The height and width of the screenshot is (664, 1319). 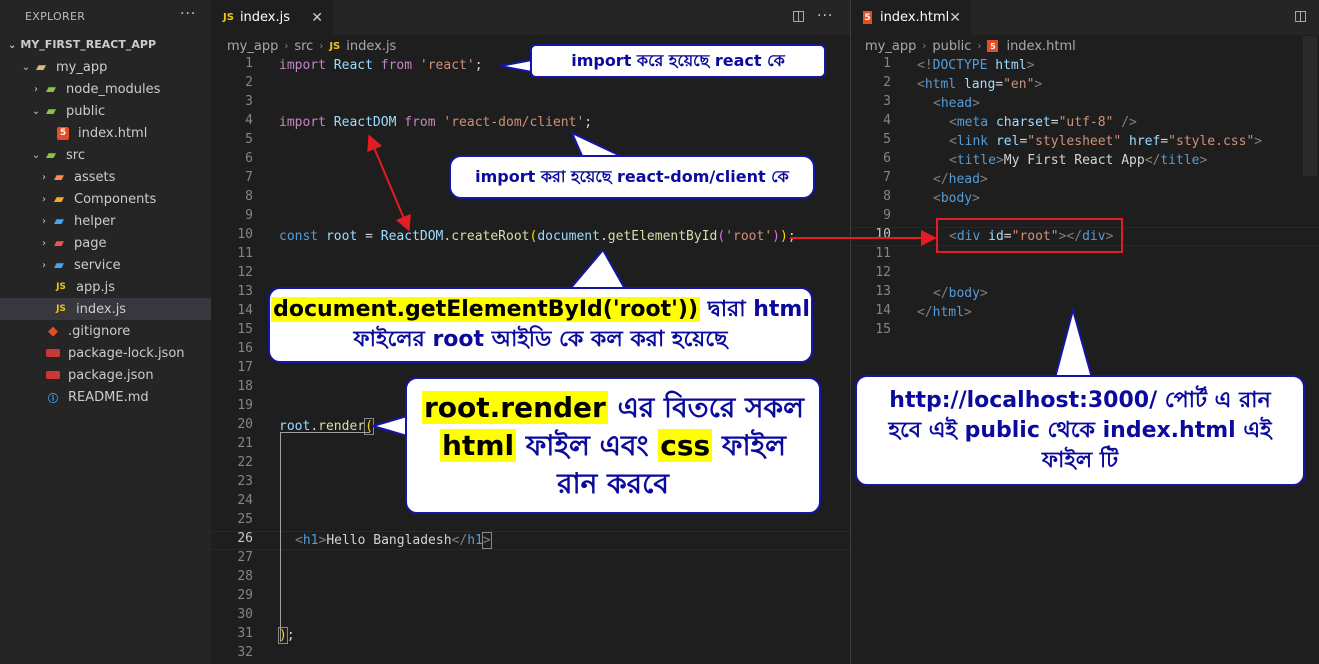 I want to click on callout-text: রান করবে, so click(x=613, y=483).